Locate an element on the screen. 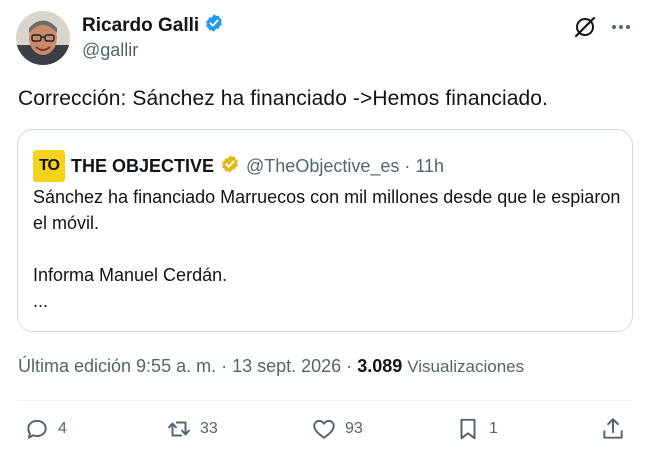  avatar is located at coordinates (43, 38).